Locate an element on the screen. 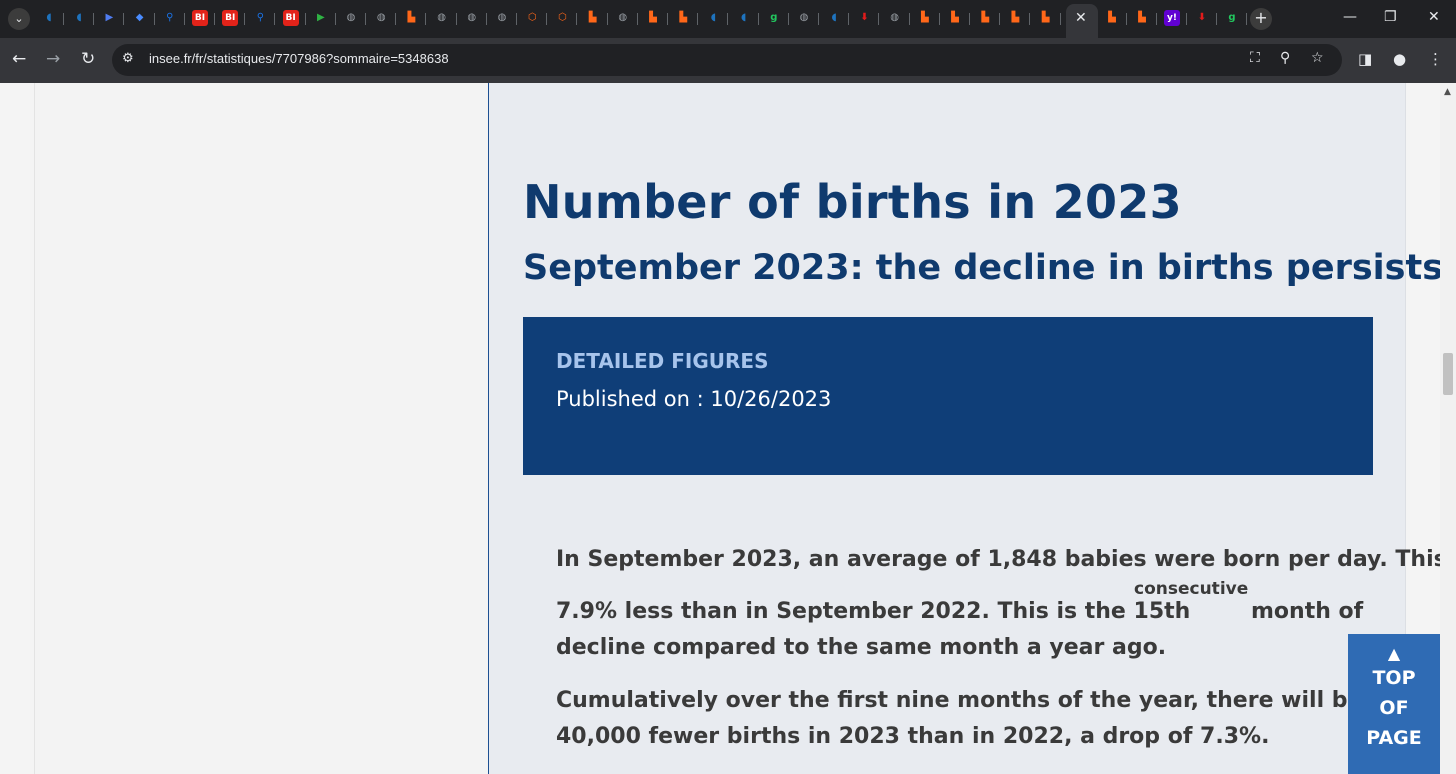  zoom-icon: ⚲ is located at coordinates (1285, 58).